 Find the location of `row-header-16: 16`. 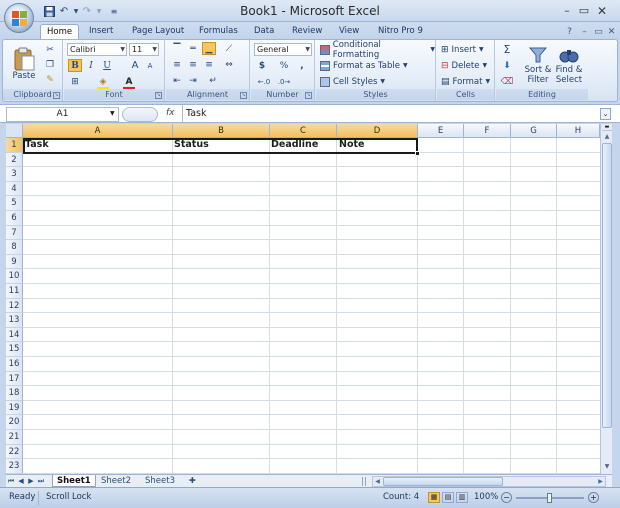

row-header-16: 16 is located at coordinates (14, 364).